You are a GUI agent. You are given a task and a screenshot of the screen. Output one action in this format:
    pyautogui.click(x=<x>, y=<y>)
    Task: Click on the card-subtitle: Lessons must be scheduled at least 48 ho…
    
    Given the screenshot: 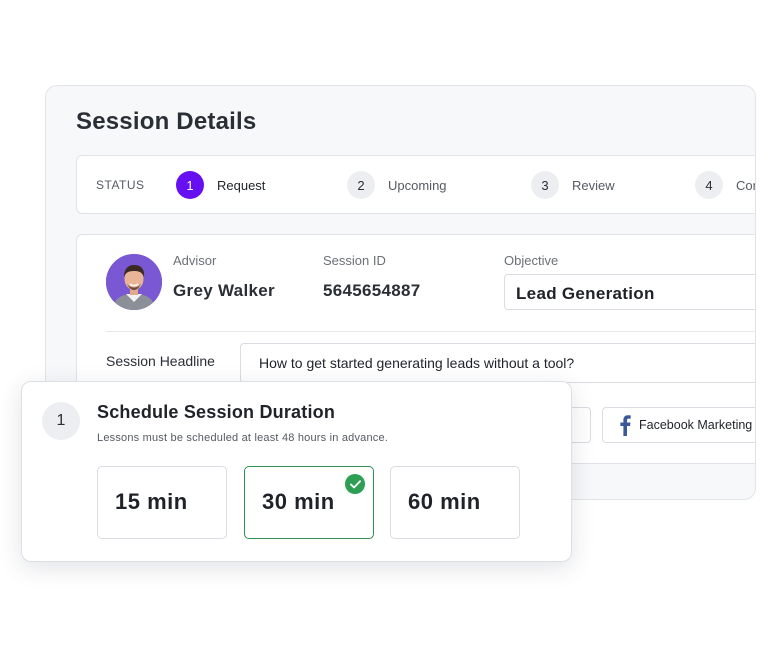 What is the action you would take?
    pyautogui.click(x=243, y=438)
    